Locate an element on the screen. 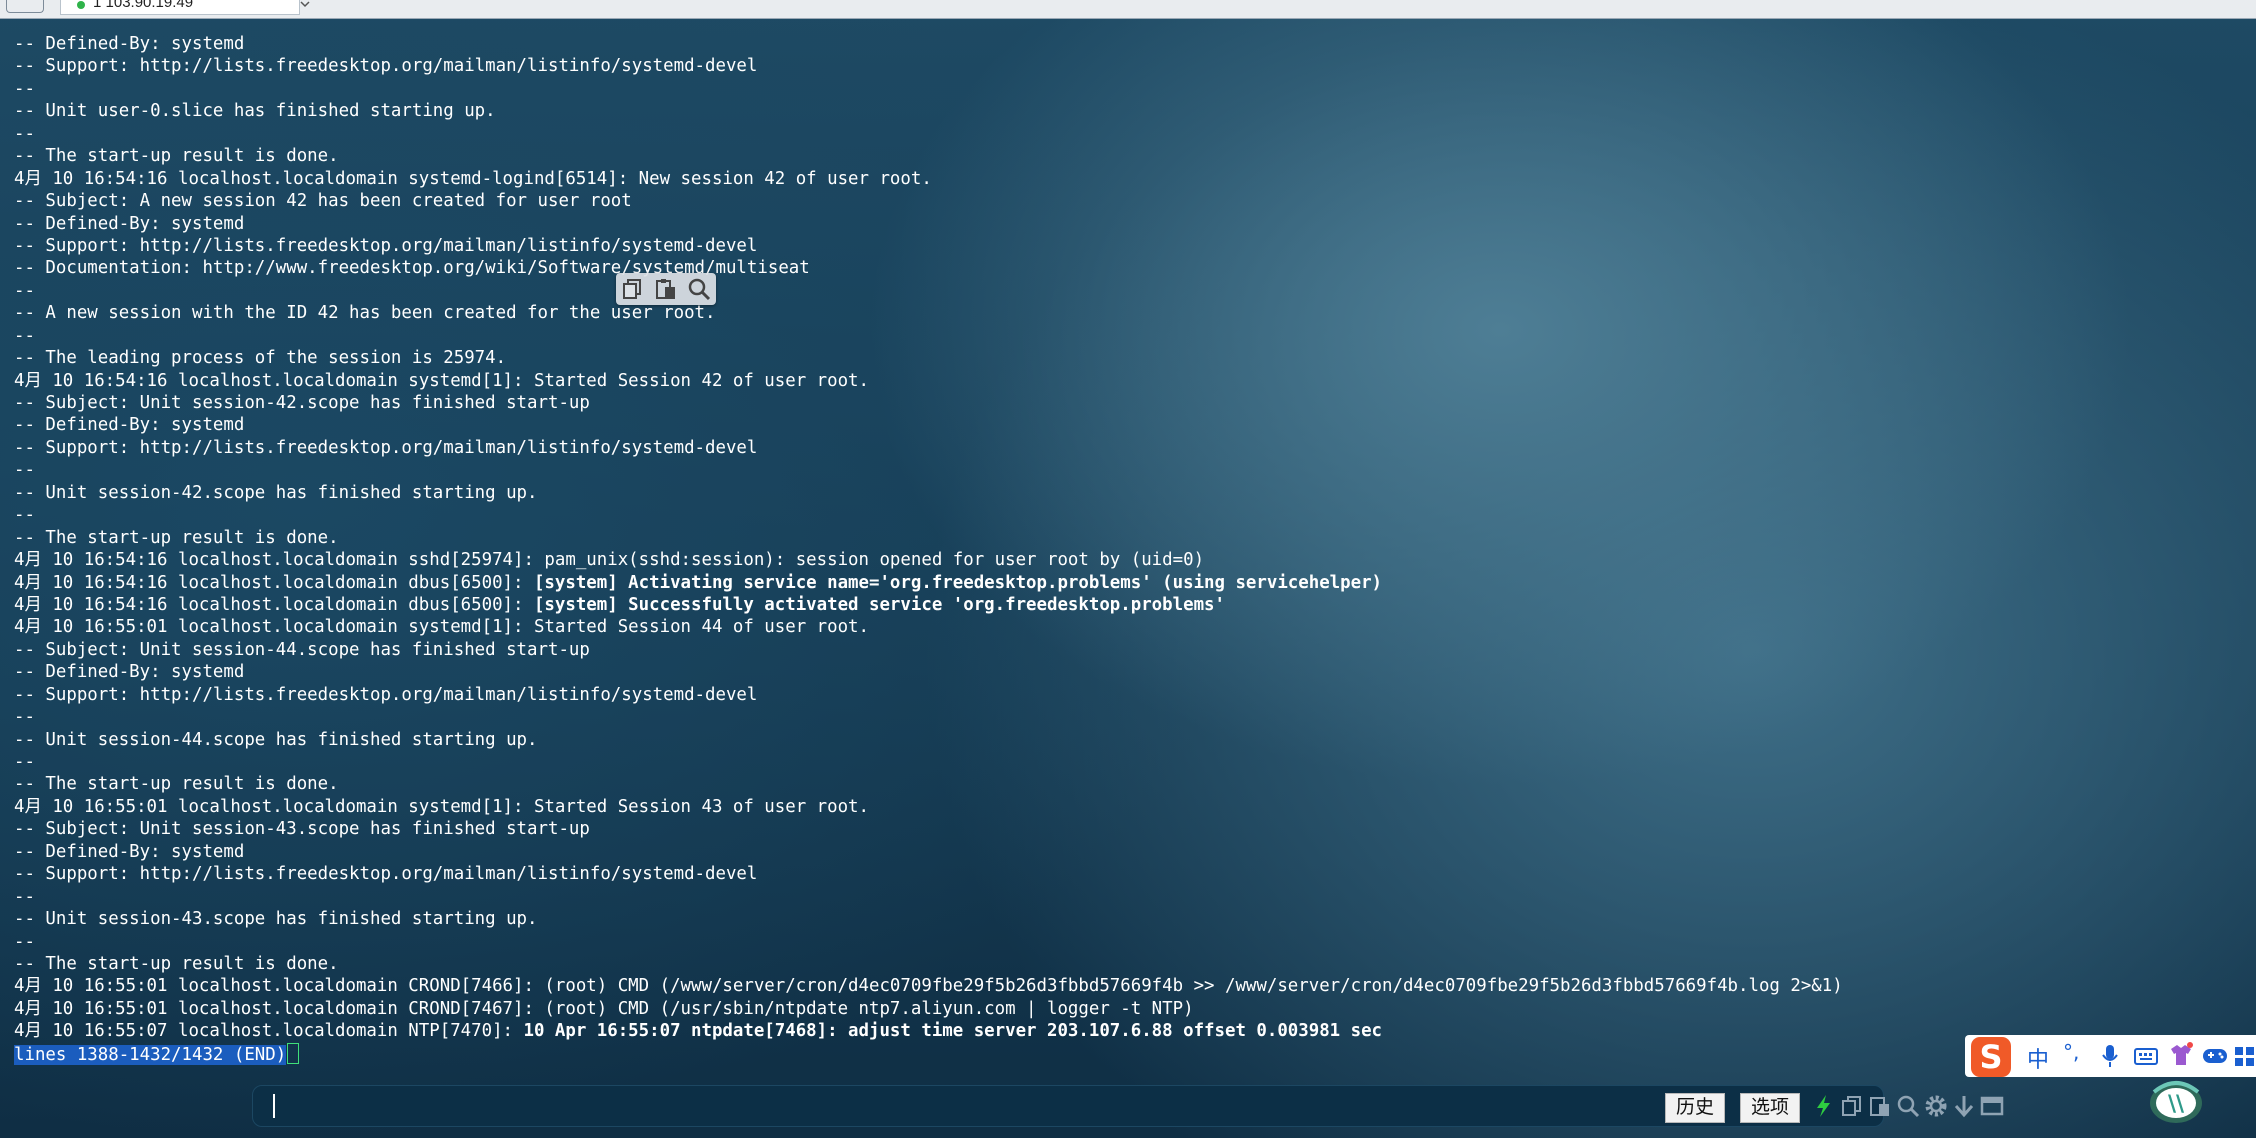 The width and height of the screenshot is (2256, 1138). selection-toolbar is located at coordinates (666, 289).